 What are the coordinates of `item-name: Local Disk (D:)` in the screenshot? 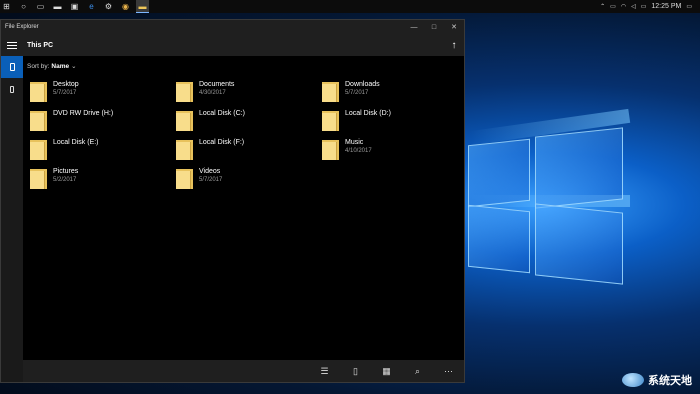 It's located at (368, 113).